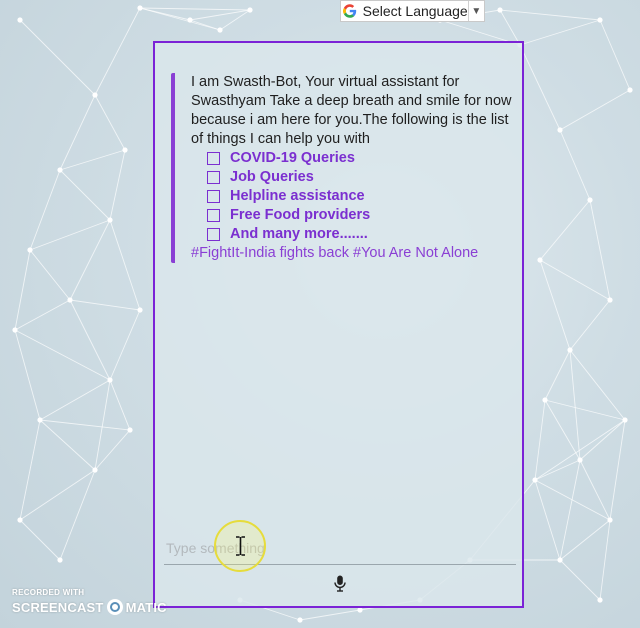 This screenshot has height=628, width=640. I want to click on recorded-with-label: RECORDED WITH, so click(48, 592).